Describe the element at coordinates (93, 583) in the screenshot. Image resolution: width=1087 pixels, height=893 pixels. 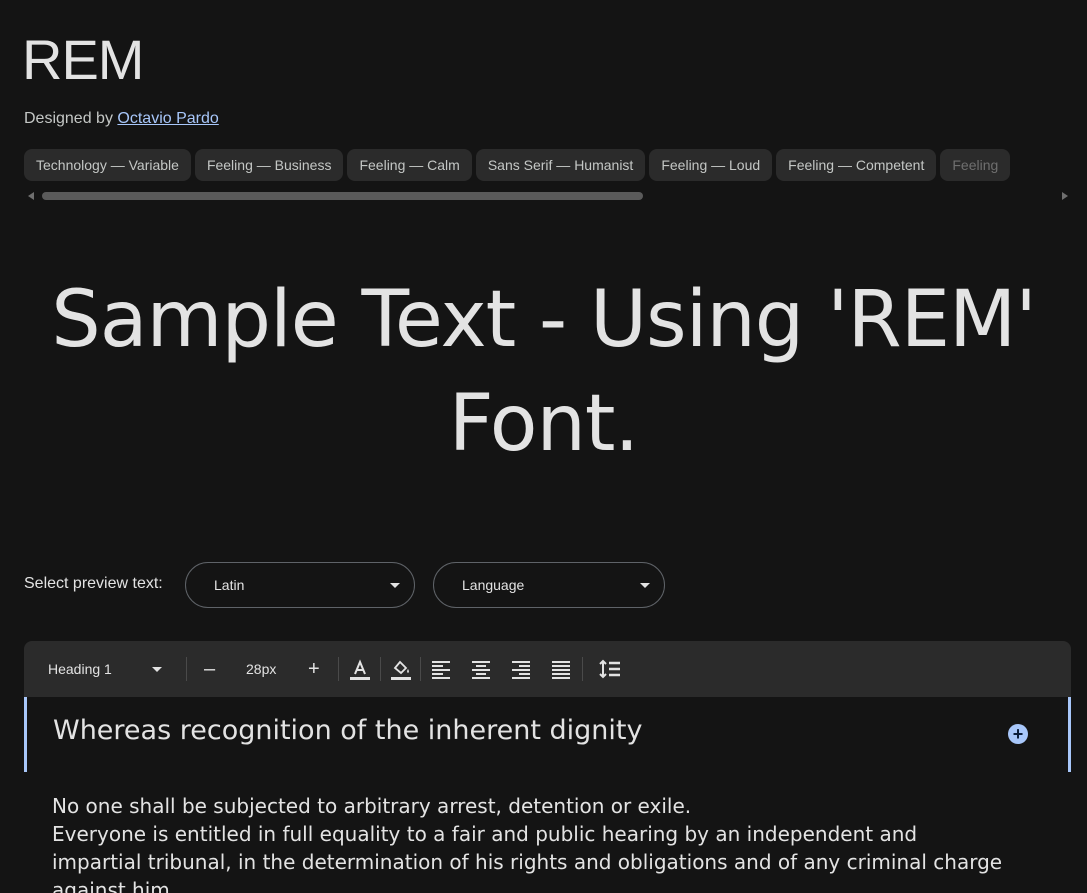
I see `preview-text-label: Select preview text:` at that location.